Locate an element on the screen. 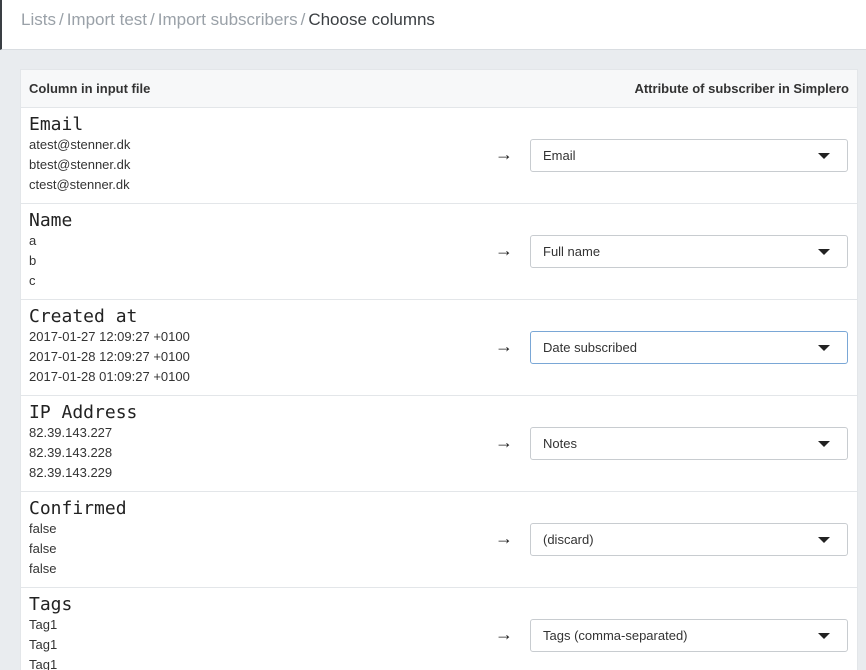 This screenshot has width=866, height=670. column-name: IP Address is located at coordinates (83, 412).